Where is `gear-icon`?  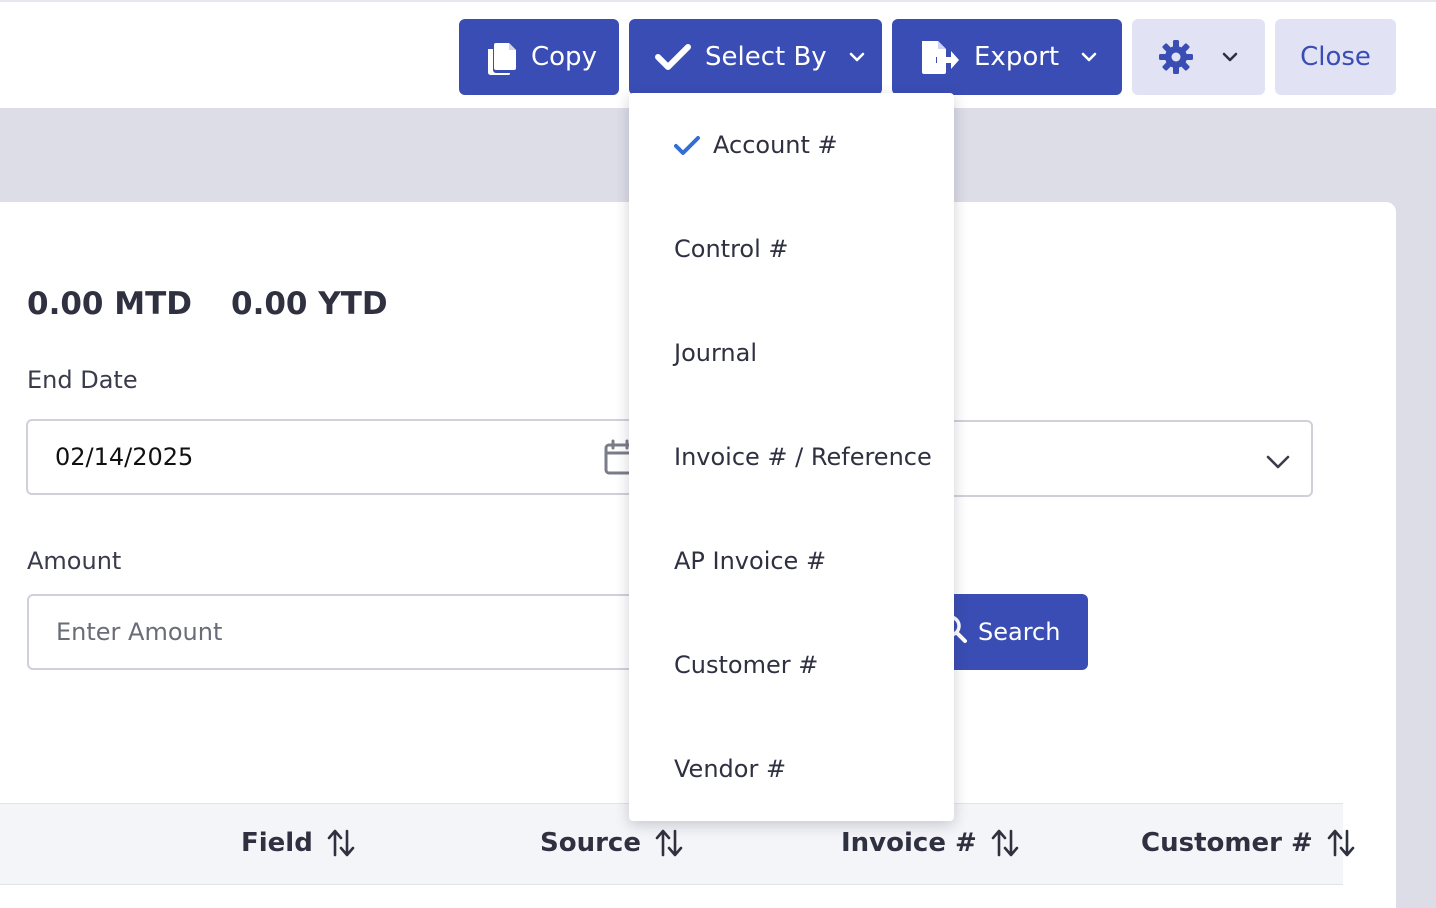 gear-icon is located at coordinates (1176, 57).